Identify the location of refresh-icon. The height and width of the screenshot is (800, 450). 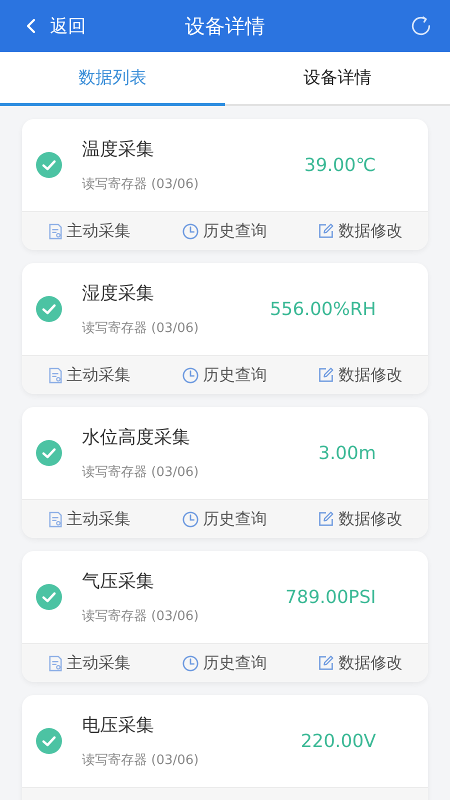
(421, 26).